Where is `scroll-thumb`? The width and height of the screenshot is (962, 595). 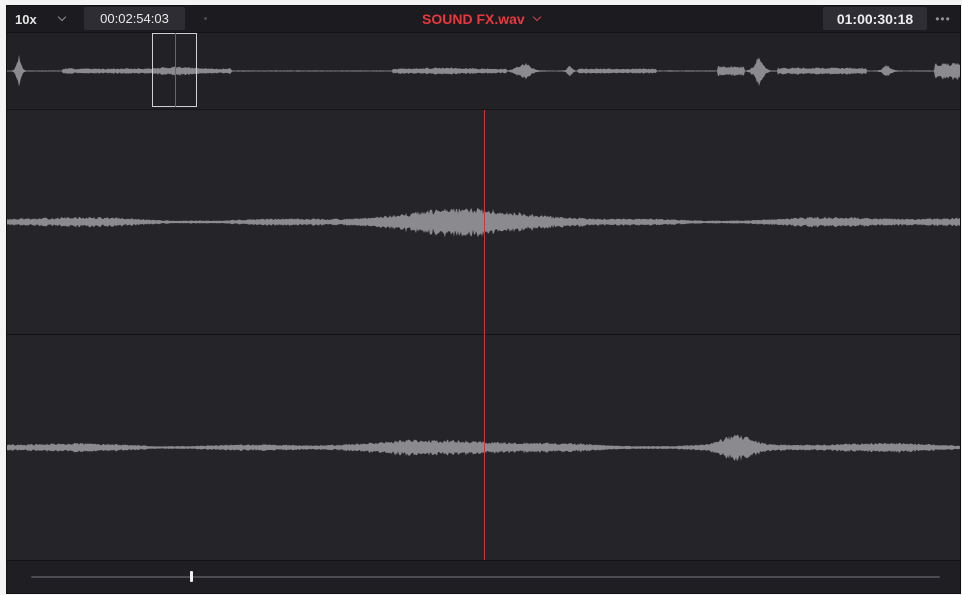
scroll-thumb is located at coordinates (192, 576).